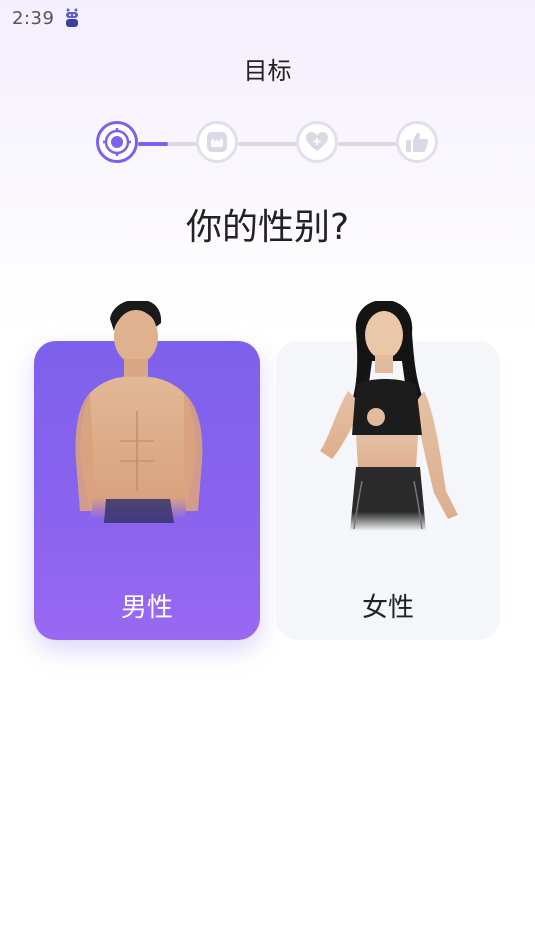  What do you see at coordinates (267, 227) in the screenshot?
I see `gender-question: 你的性别?` at bounding box center [267, 227].